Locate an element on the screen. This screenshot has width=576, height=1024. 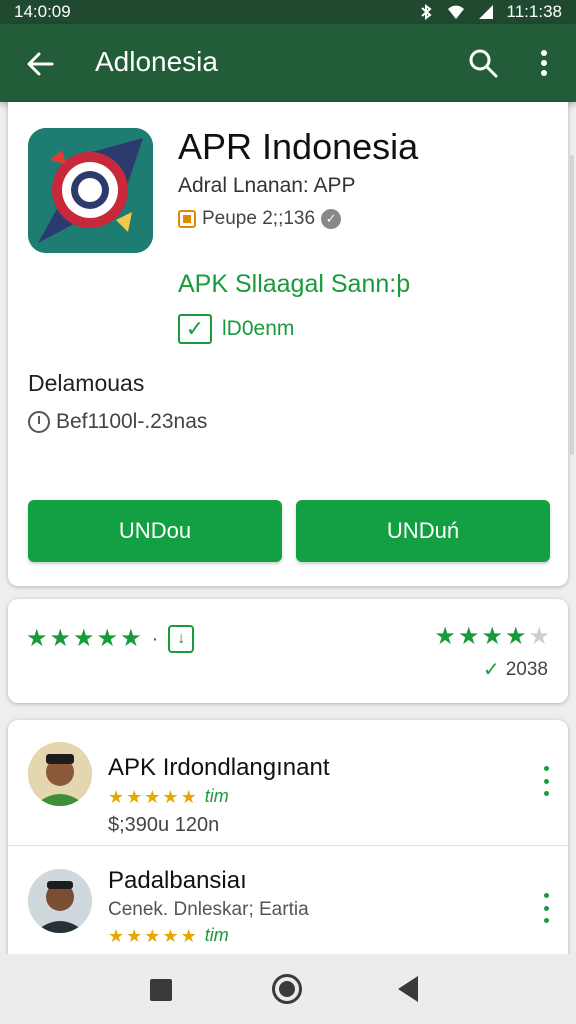
check-label: lD0enm is located at coordinates (258, 328).